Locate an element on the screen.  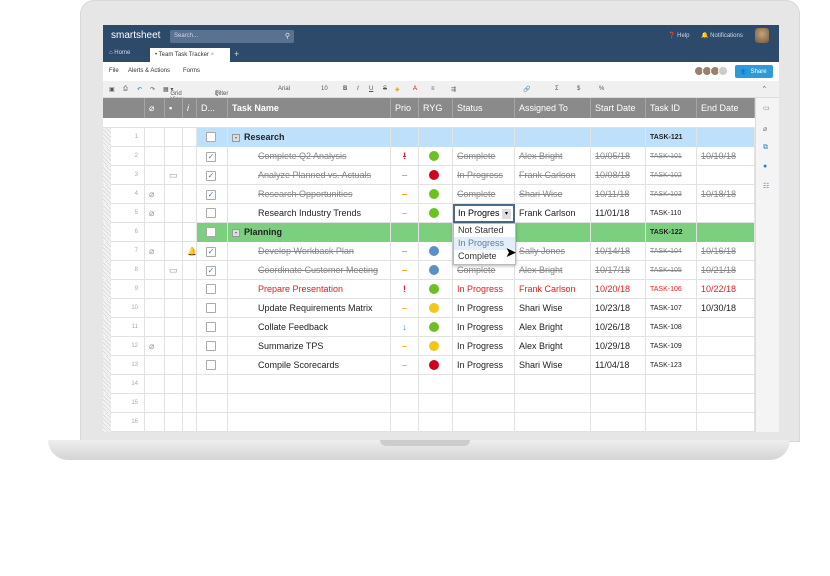
help-button: ❓ Help is located at coordinates (678, 35).